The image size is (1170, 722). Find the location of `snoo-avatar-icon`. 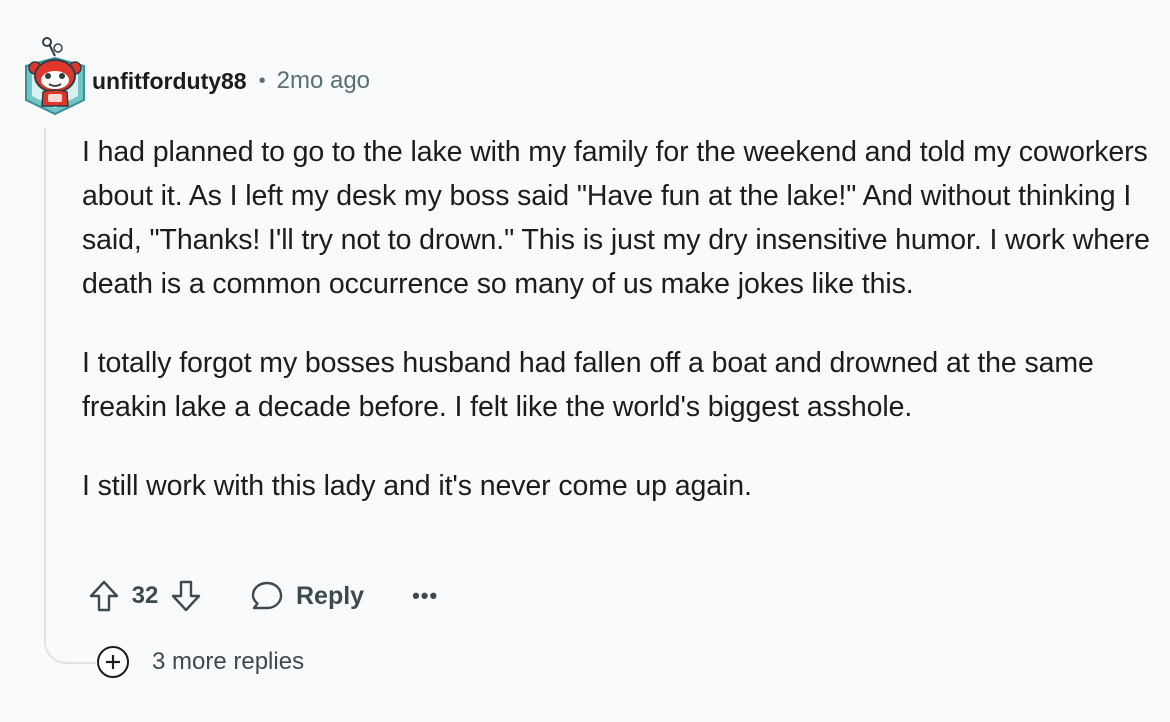

snoo-avatar-icon is located at coordinates (55, 76).